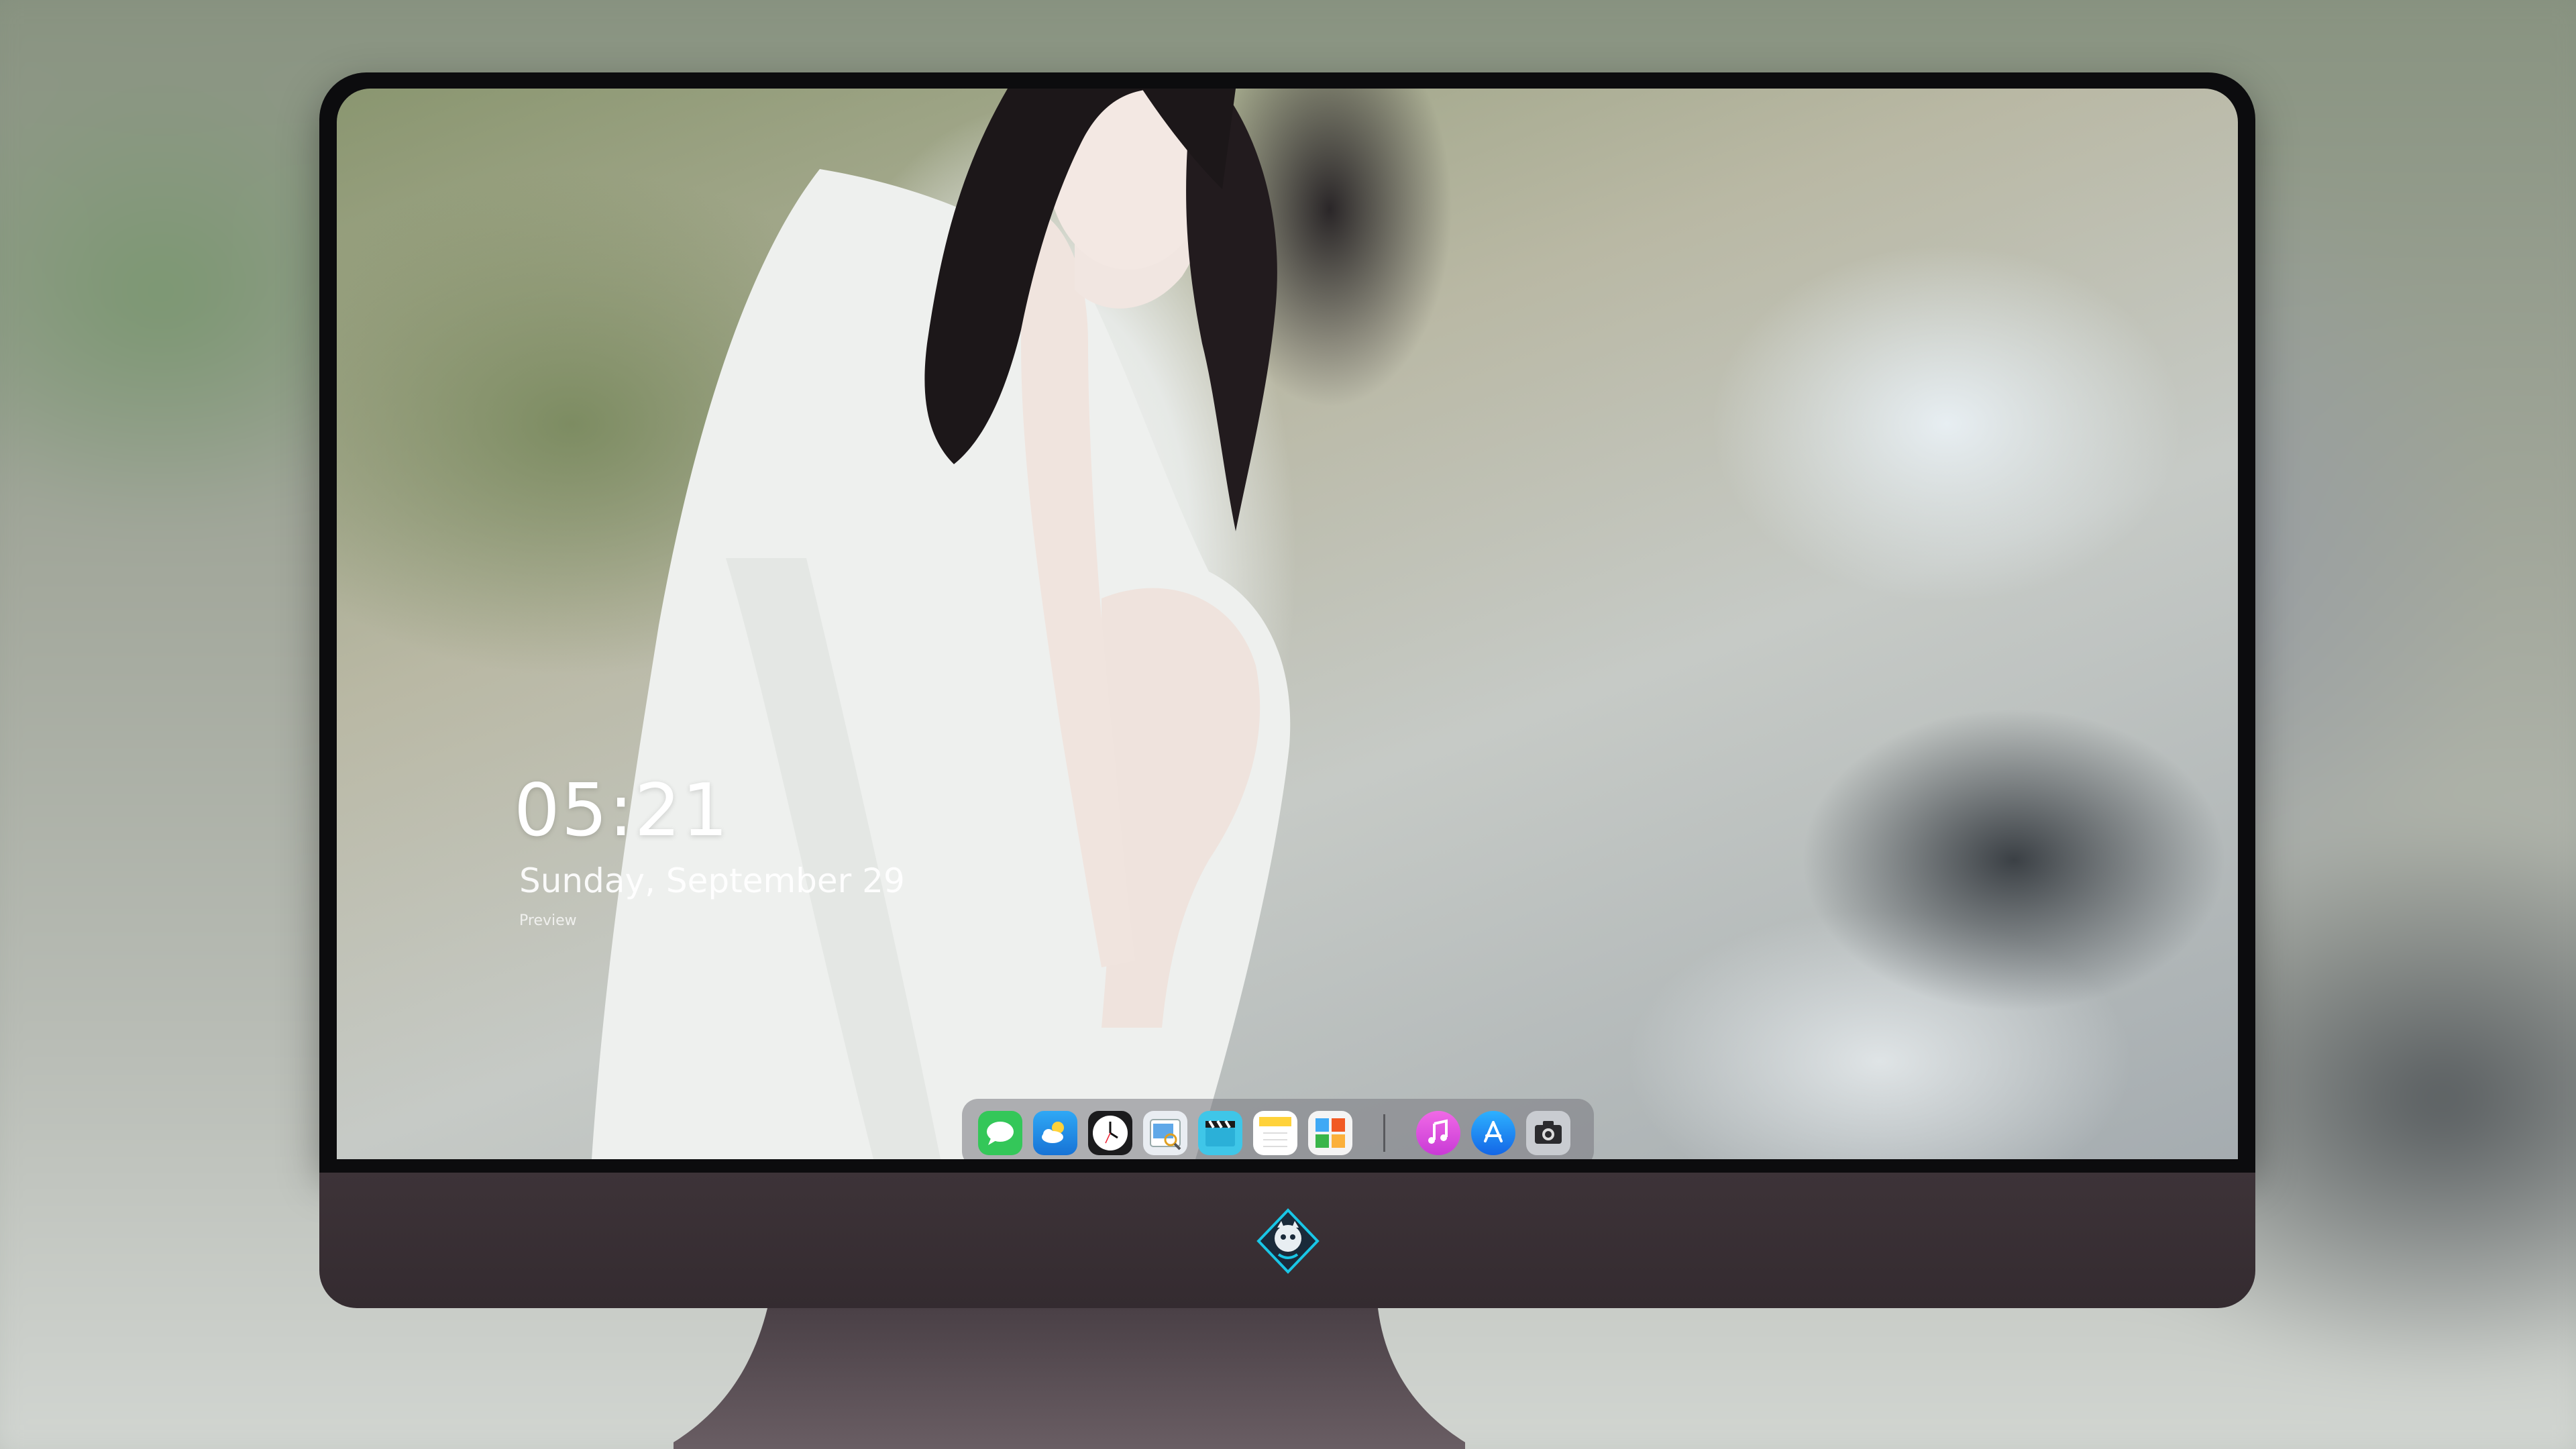 This screenshot has height=1449, width=2576. What do you see at coordinates (1384, 1133) in the screenshot?
I see `dock-separator` at bounding box center [1384, 1133].